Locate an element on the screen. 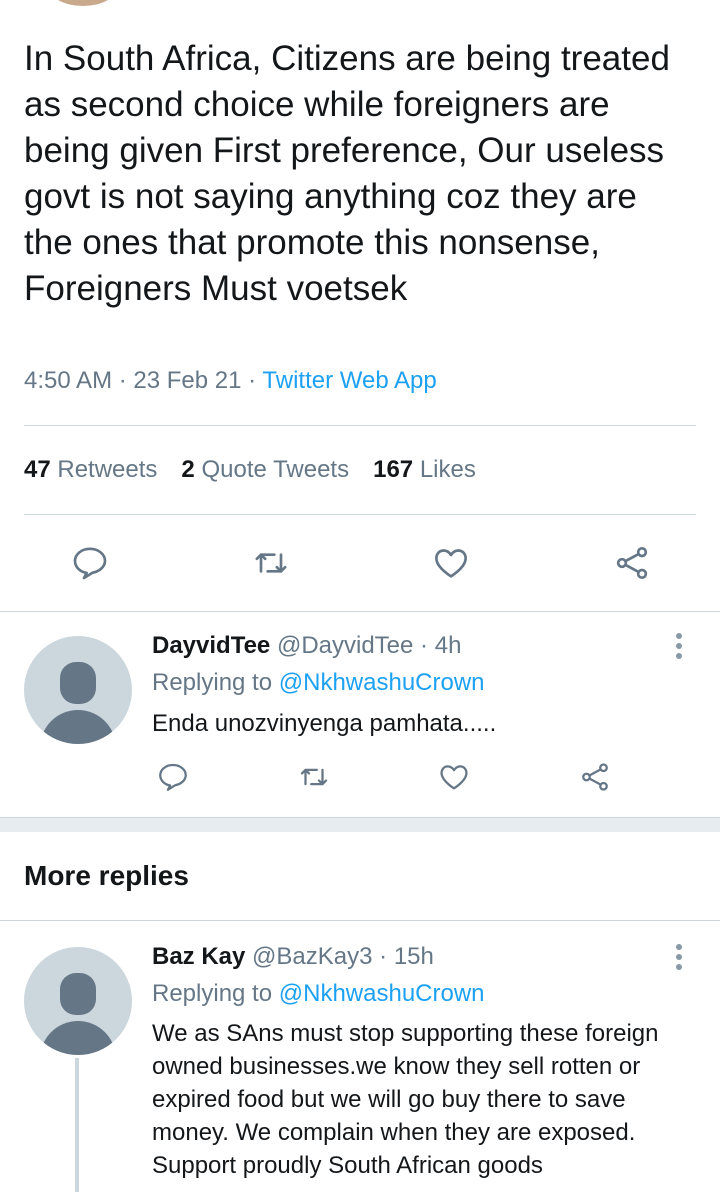 This screenshot has height=1192, width=720. thread-line is located at coordinates (77, 1125).